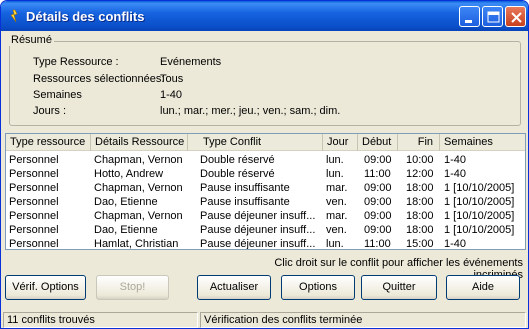  What do you see at coordinates (100, 320) in the screenshot?
I see `status-conflict-count: 11 conflits trouvés` at bounding box center [100, 320].